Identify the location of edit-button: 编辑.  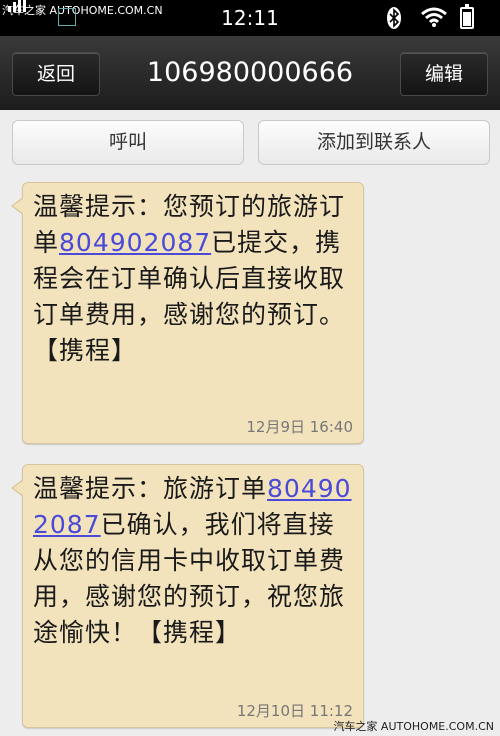
(444, 74).